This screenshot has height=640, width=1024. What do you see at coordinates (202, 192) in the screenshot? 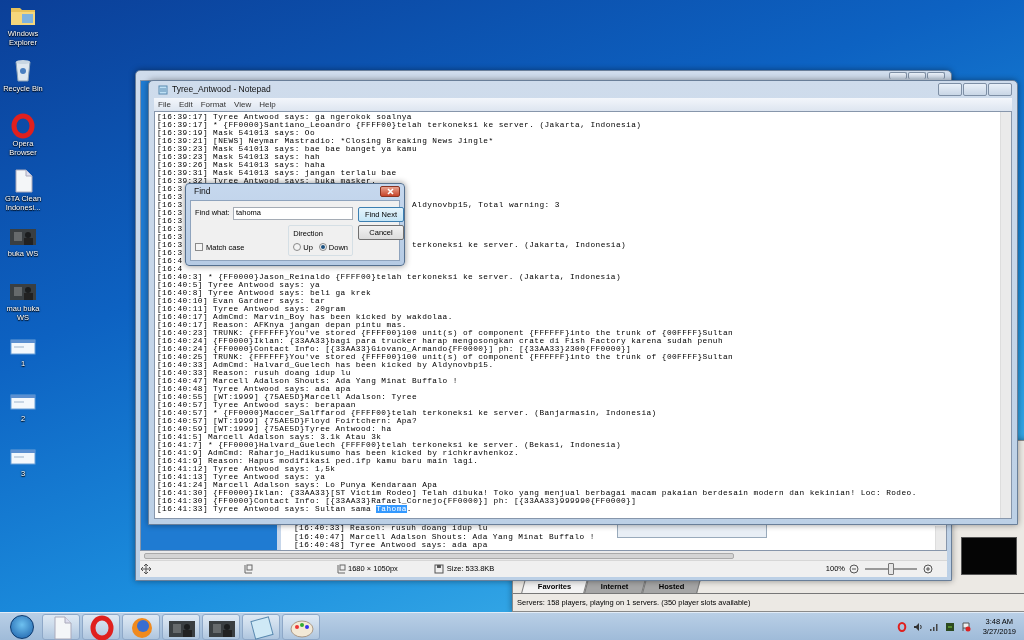
I see `dialog-title: Find` at bounding box center [202, 192].